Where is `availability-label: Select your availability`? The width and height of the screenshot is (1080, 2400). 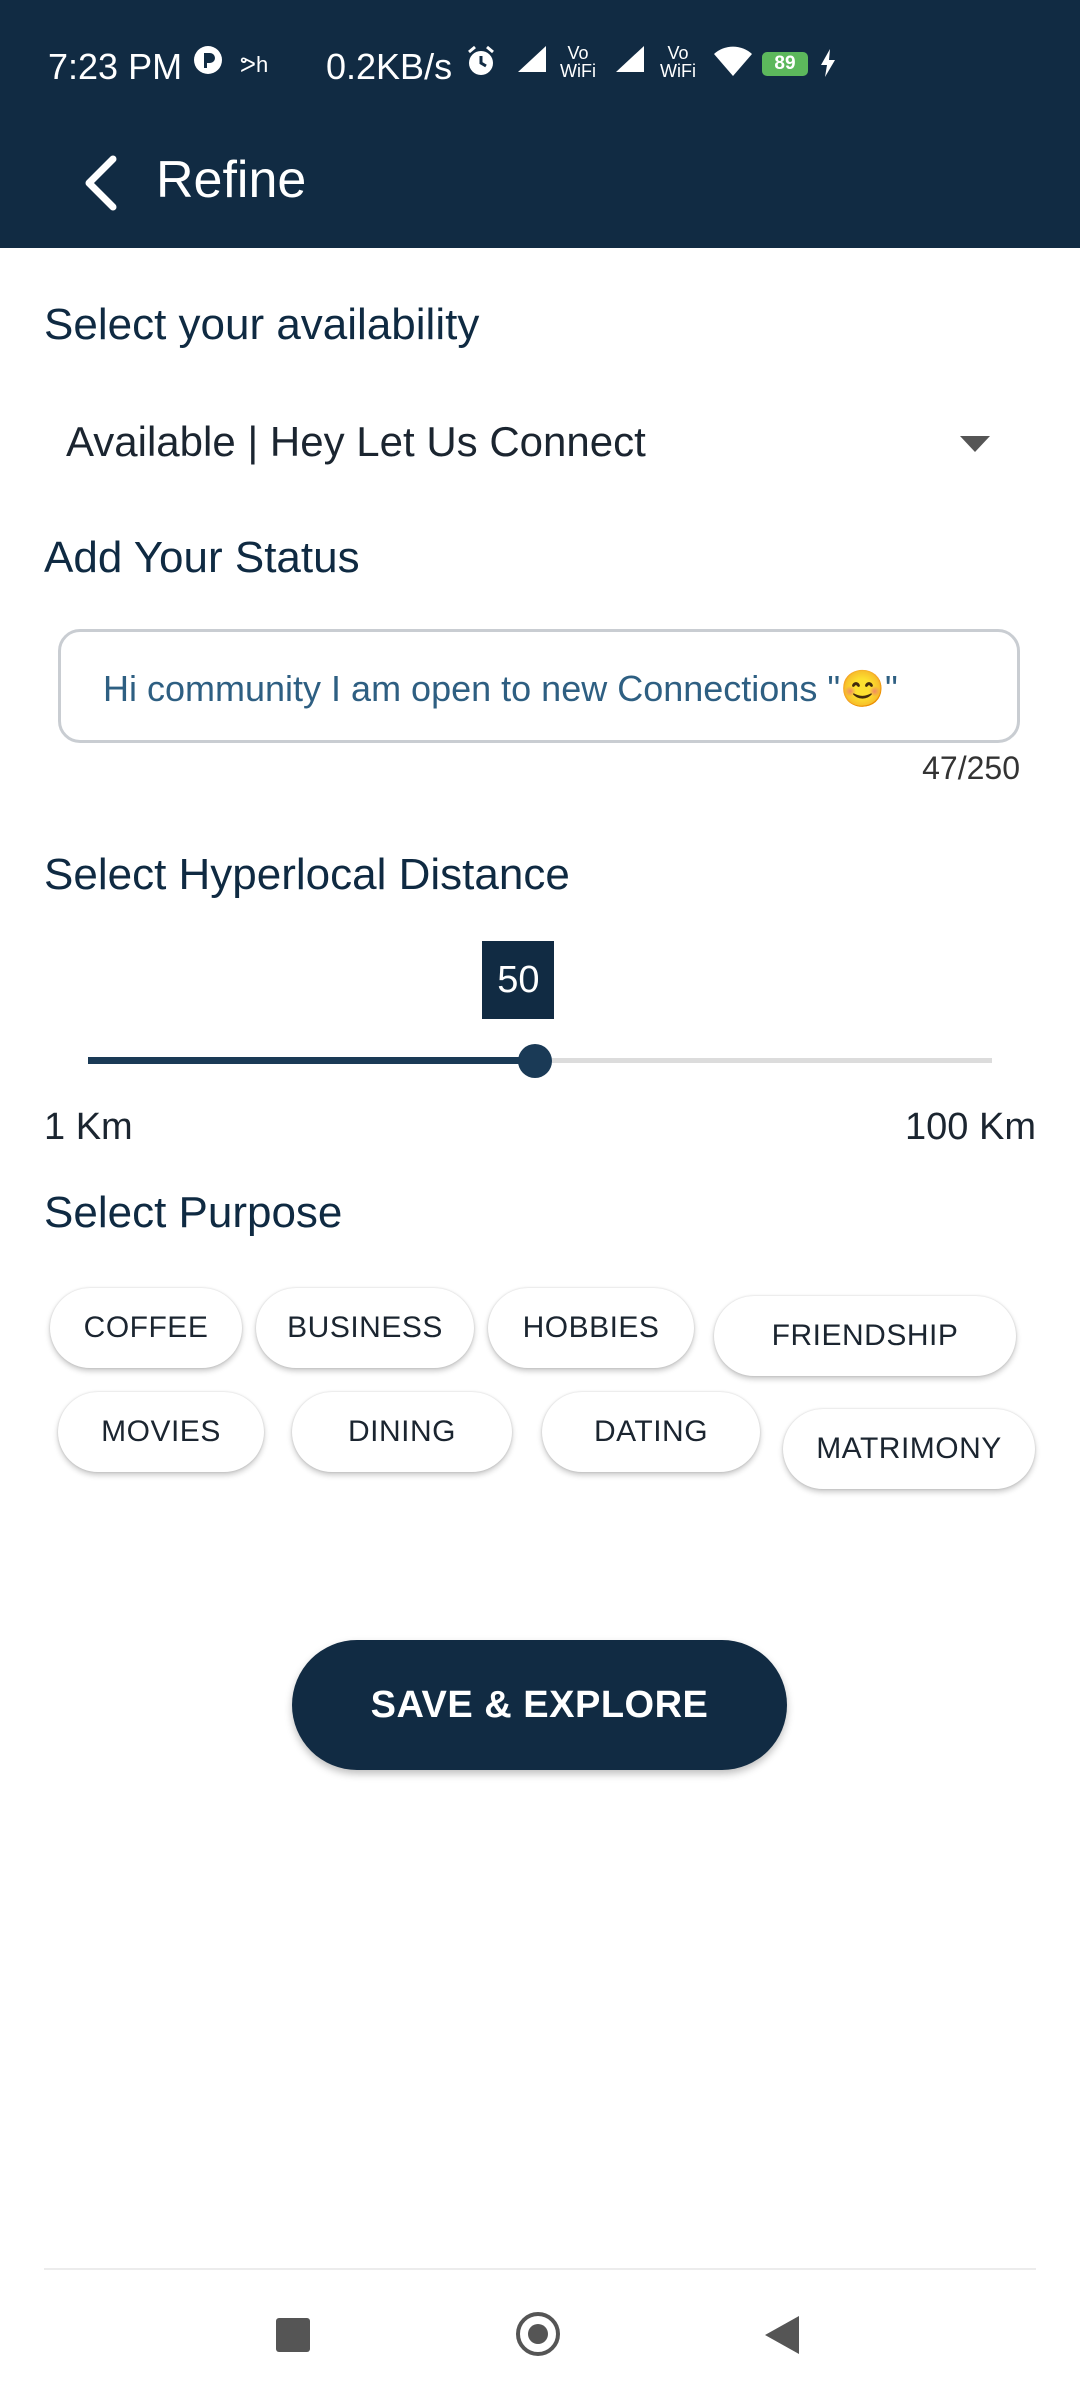
availability-label: Select your availability is located at coordinates (262, 324).